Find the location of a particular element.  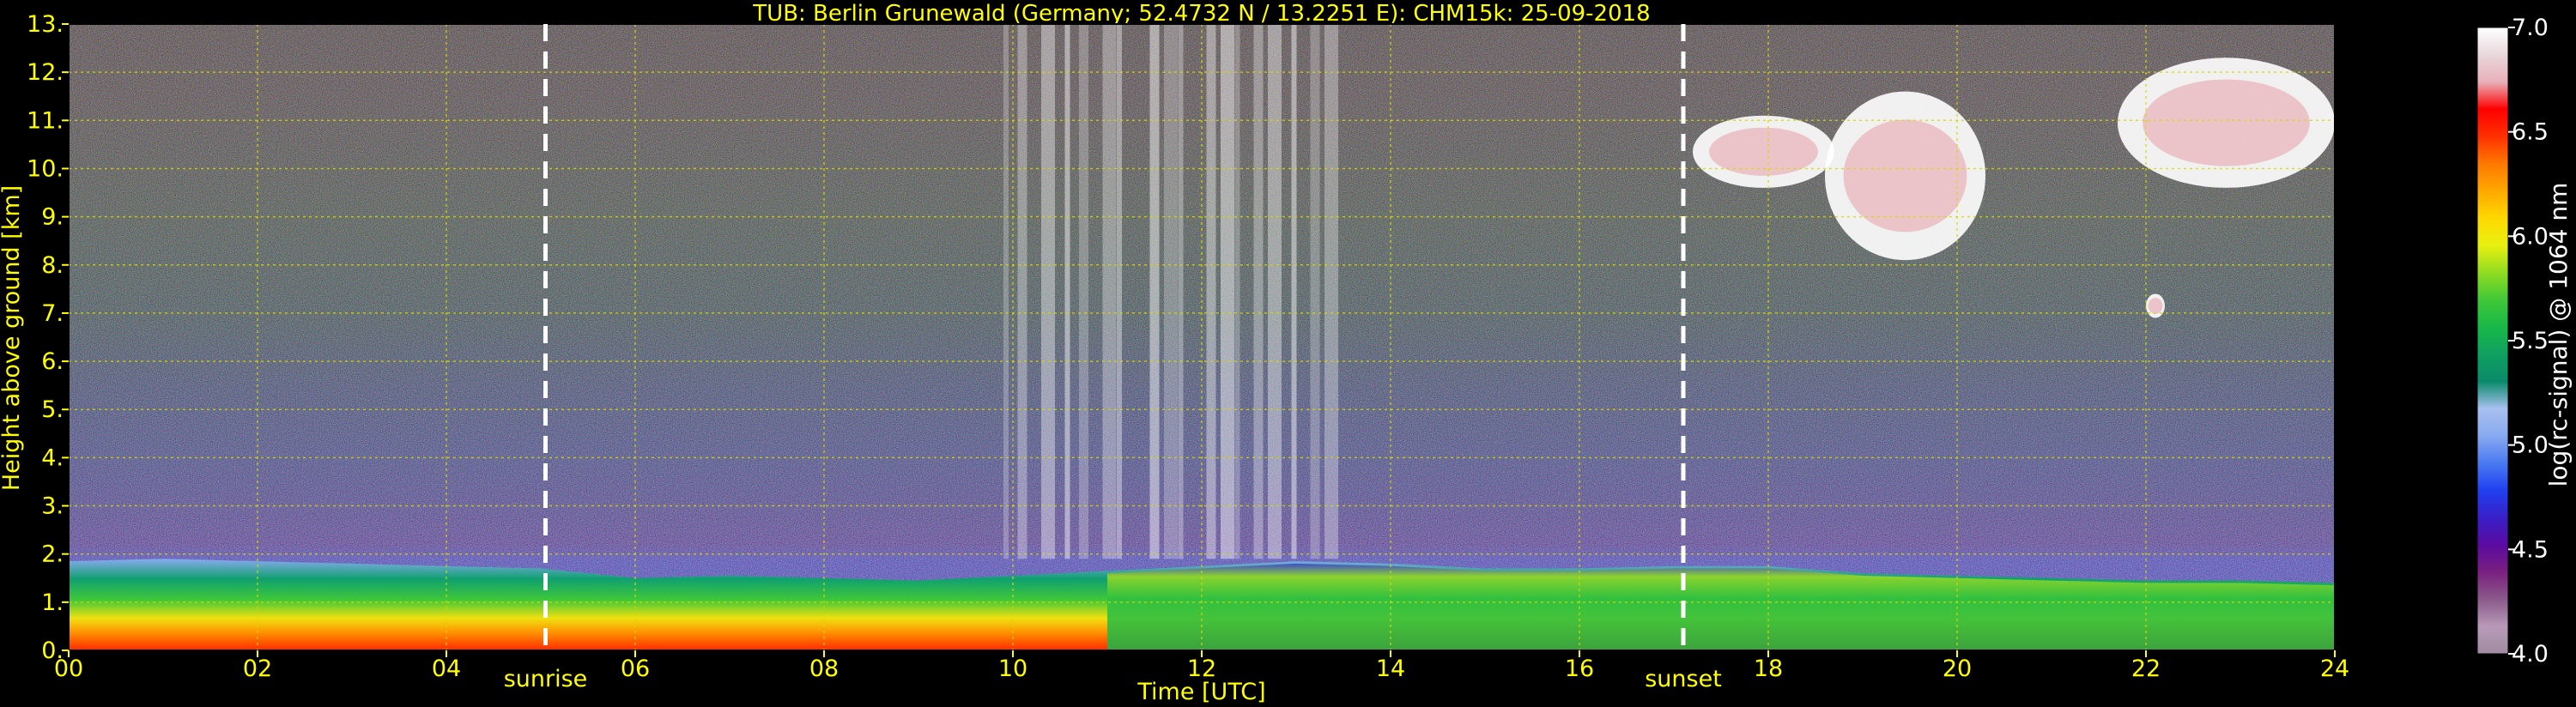

y-axis-label: Height above ground [km] is located at coordinates (12, 338).